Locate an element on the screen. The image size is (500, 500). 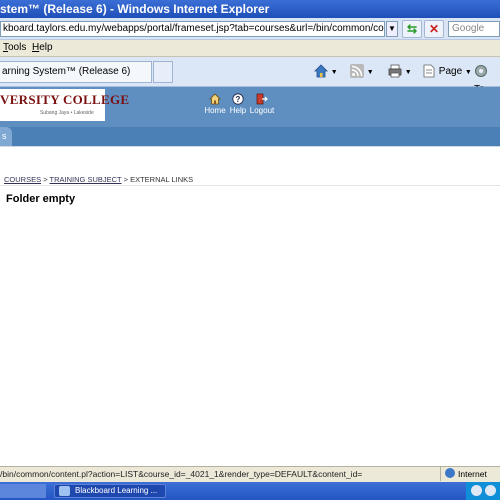
menu-tools: Tools is located at coordinates (14, 48).